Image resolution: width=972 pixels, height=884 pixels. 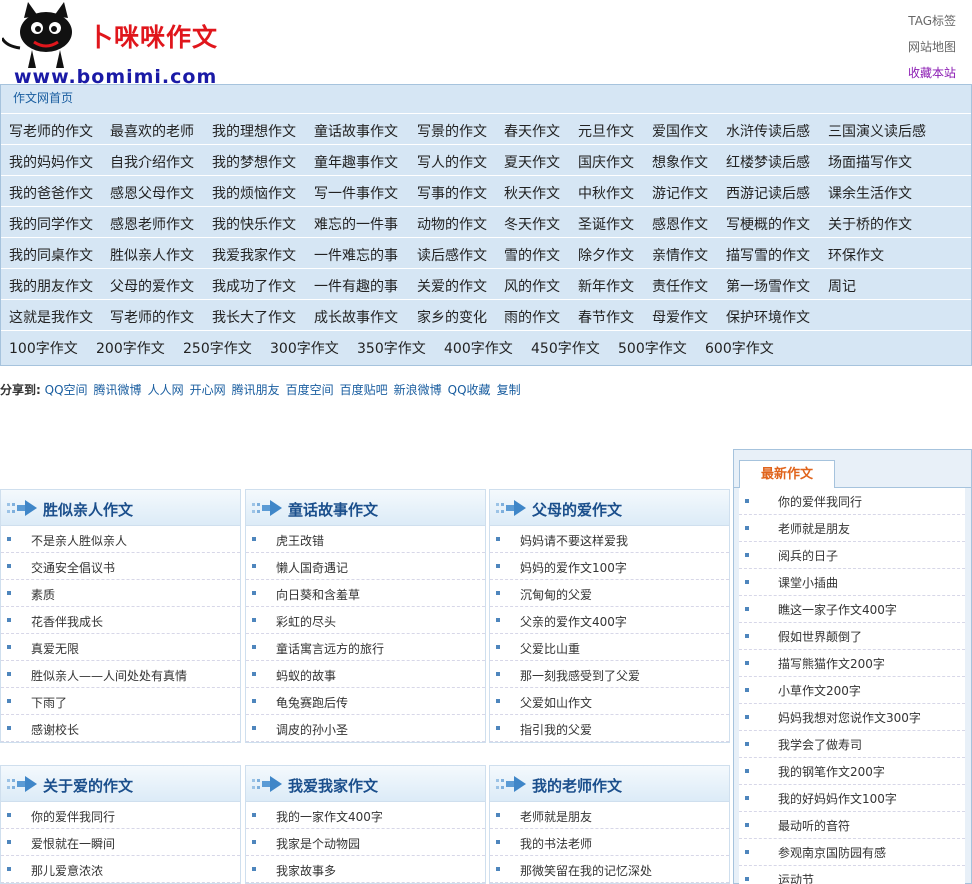 What do you see at coordinates (831, 663) in the screenshot?
I see `latest-article-link: 描写熊猫作文200字` at bounding box center [831, 663].